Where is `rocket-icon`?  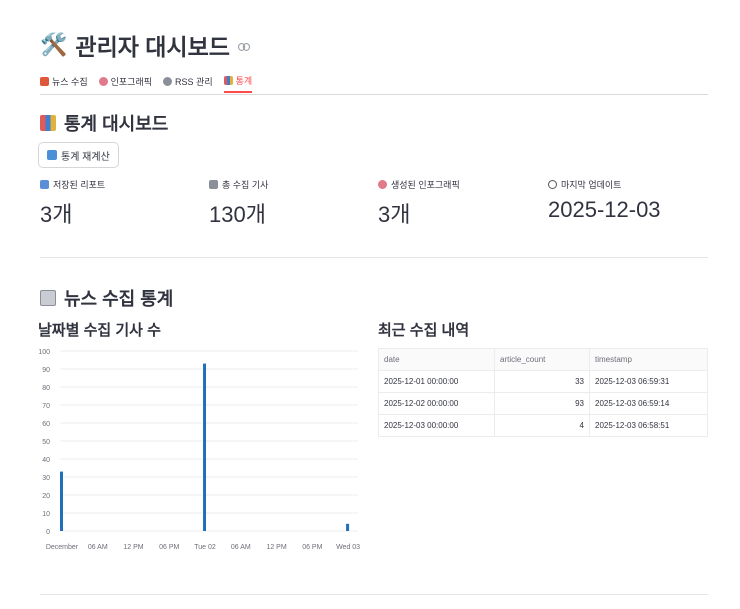 rocket-icon is located at coordinates (44, 81).